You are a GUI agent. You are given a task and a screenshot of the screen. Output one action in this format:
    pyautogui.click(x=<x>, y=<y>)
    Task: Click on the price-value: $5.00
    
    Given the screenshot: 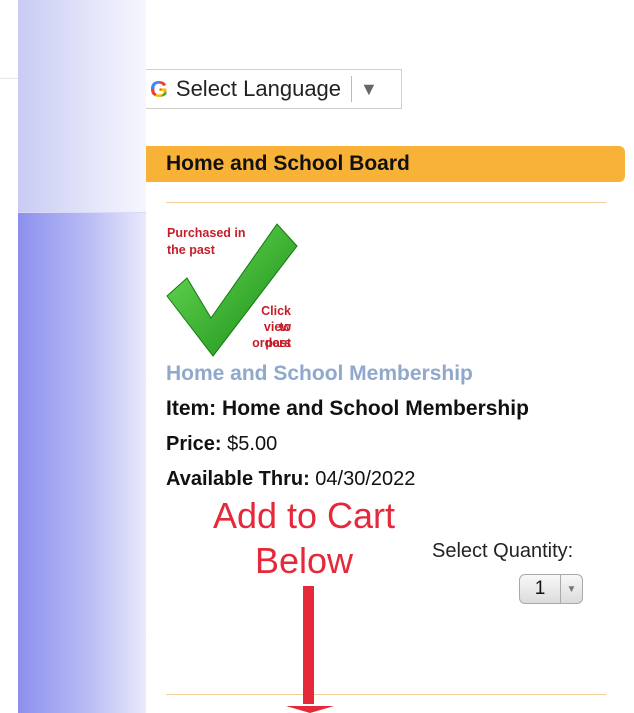 What is the action you would take?
    pyautogui.click(x=252, y=444)
    